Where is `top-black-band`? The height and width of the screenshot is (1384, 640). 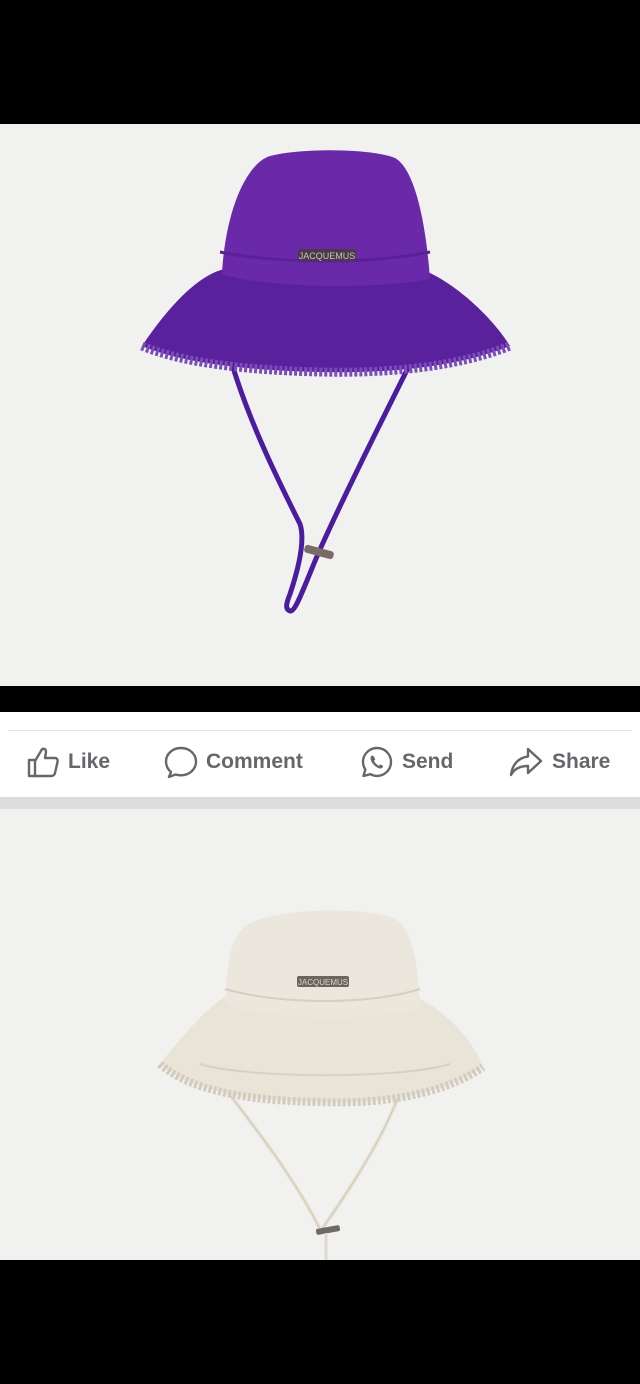
top-black-band is located at coordinates (320, 62).